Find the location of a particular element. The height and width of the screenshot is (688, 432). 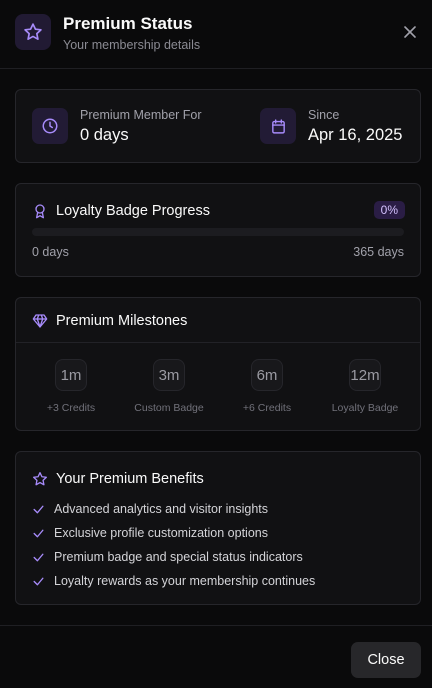

benefits-title: Your Premium Benefits is located at coordinates (130, 479).